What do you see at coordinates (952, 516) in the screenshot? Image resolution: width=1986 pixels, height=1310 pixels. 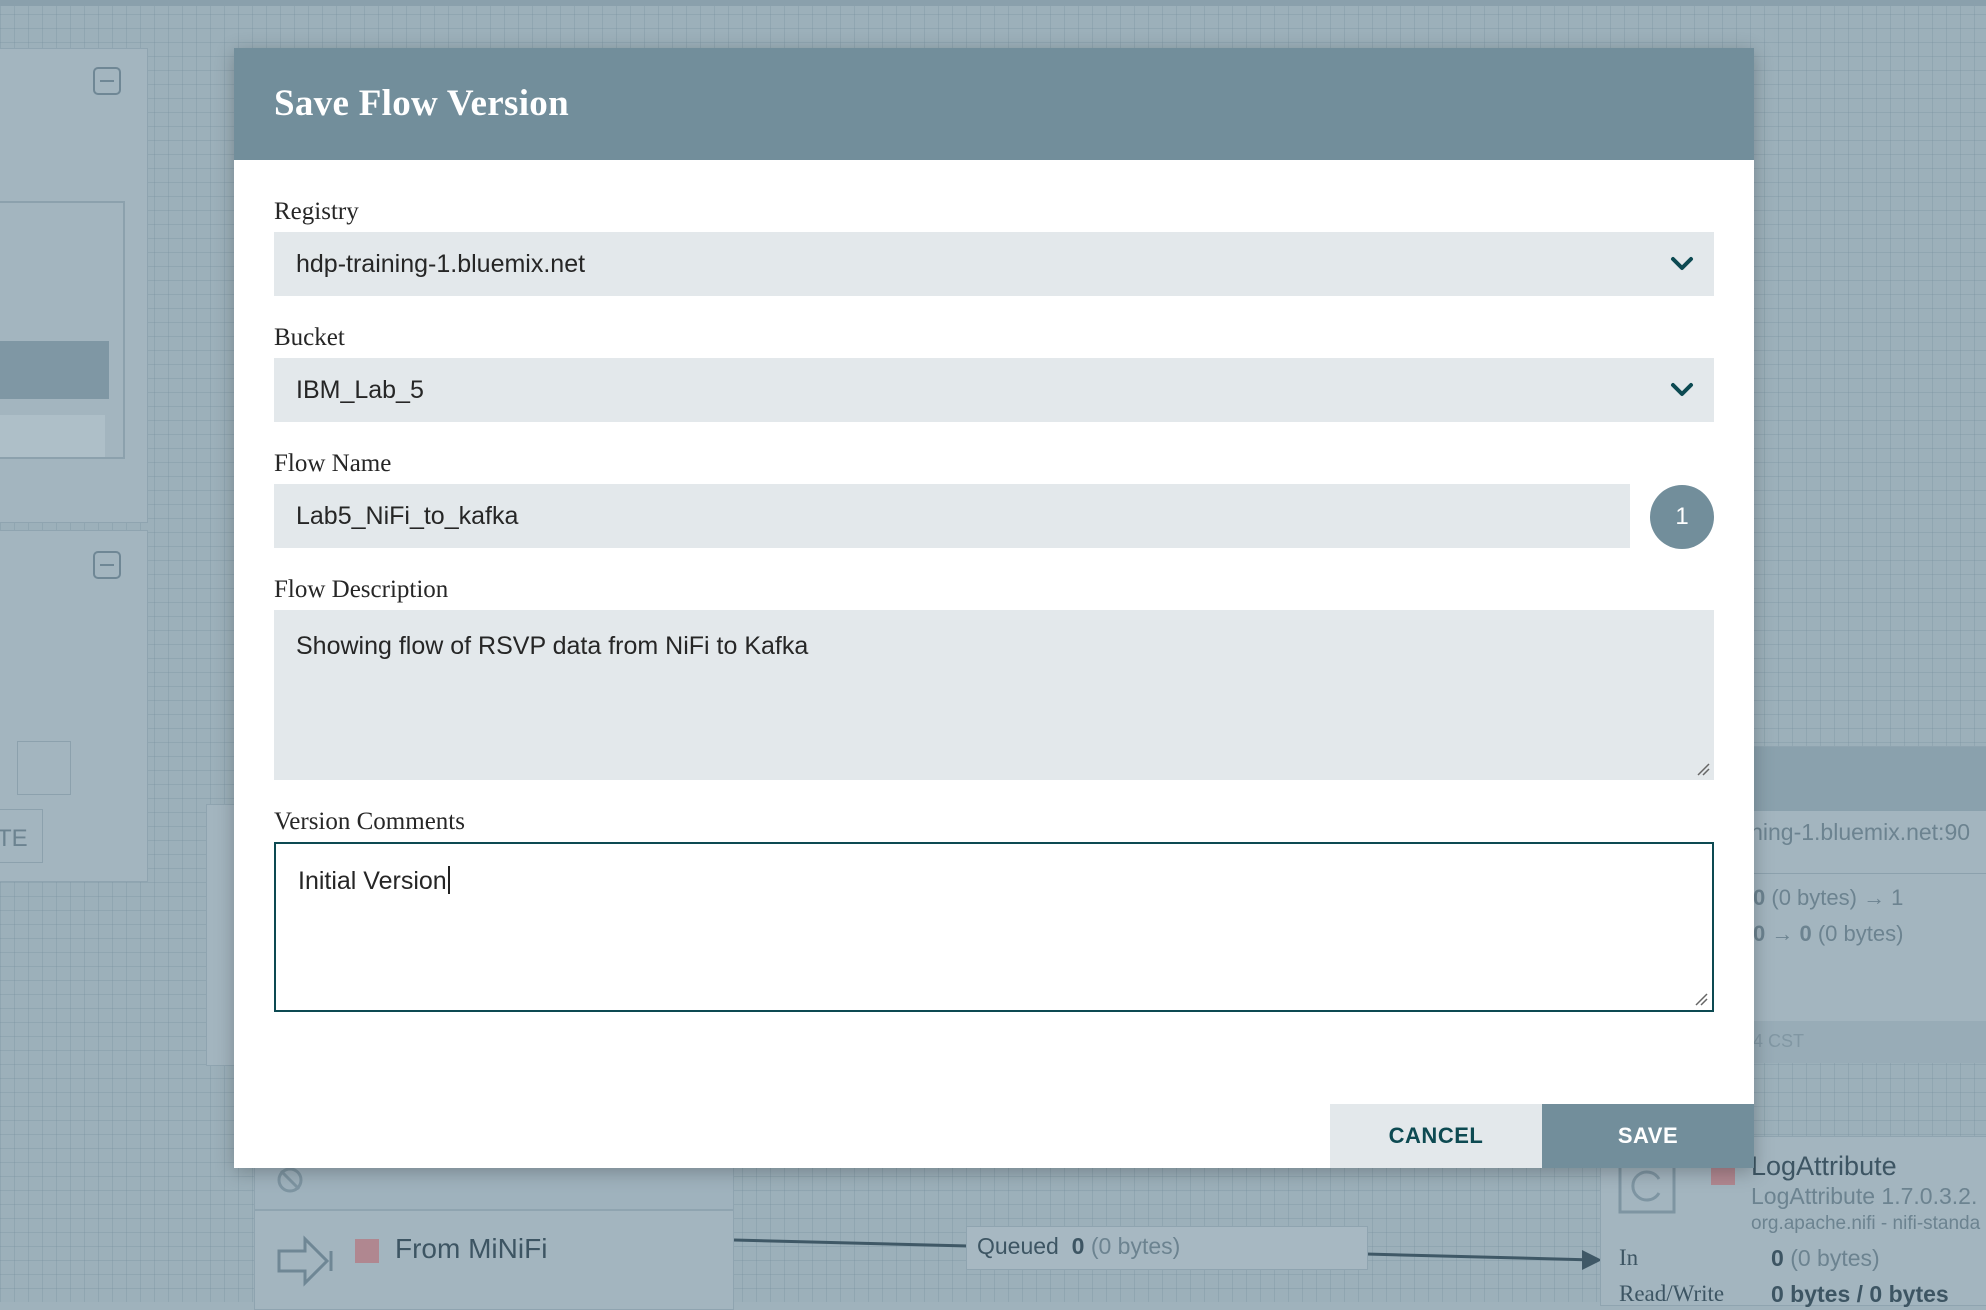 I see `flow-name-input: Lab5_NiFi_to_kafka` at bounding box center [952, 516].